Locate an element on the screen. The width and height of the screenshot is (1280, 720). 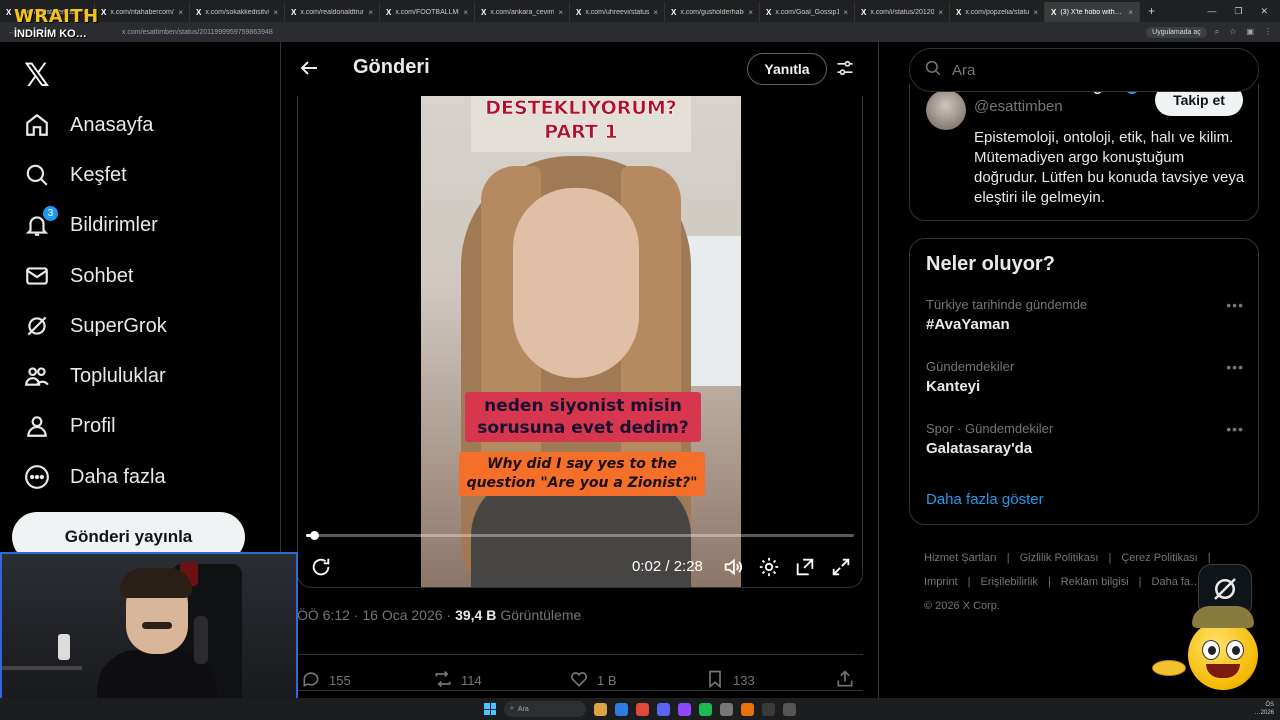
zoom-icon: ⌕ is located at coordinates (1217, 32).